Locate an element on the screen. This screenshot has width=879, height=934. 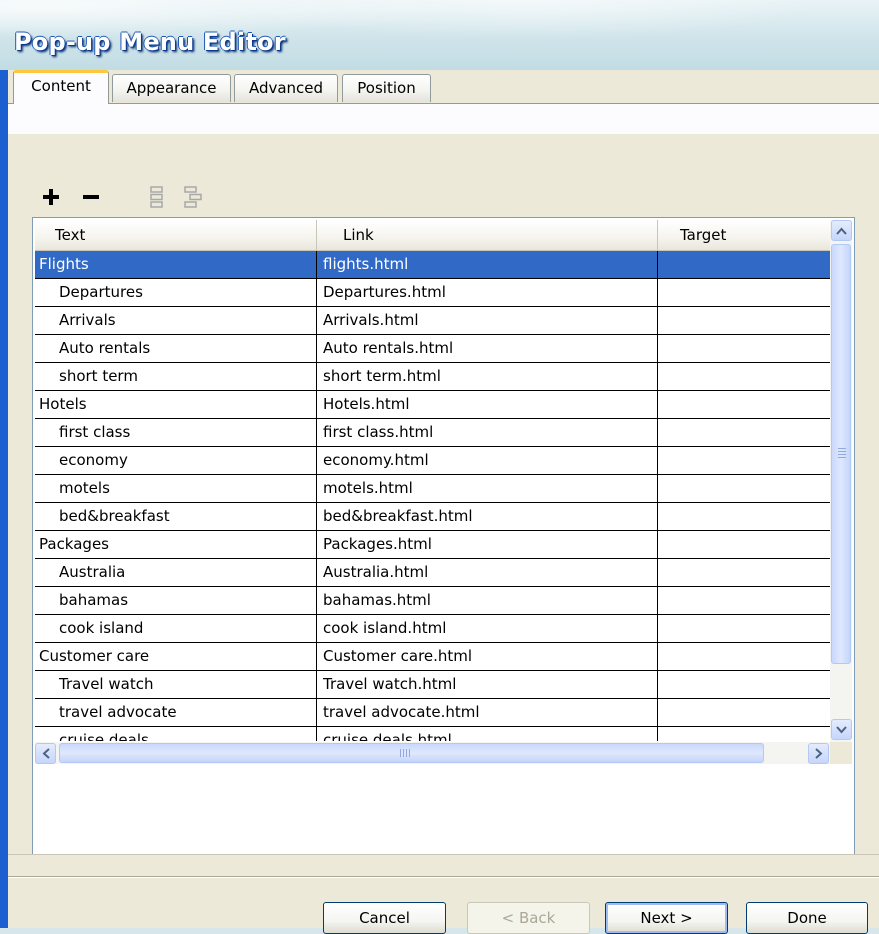
horizontal-scroll-thumb is located at coordinates (411, 753).